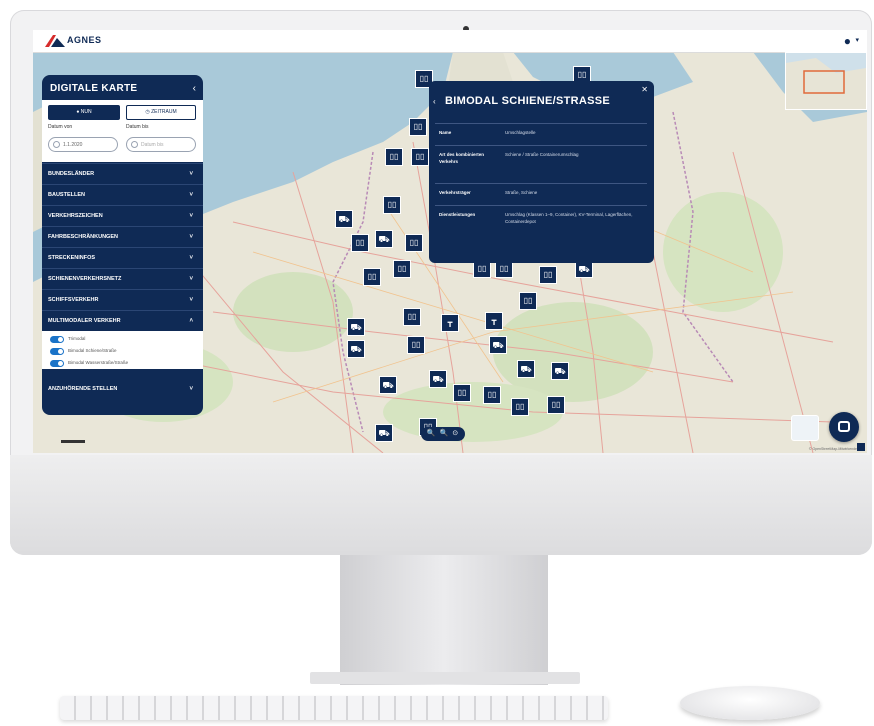  Describe the element at coordinates (72, 258) in the screenshot. I see `sidebar-item-label: STRECKENINFOS` at that location.